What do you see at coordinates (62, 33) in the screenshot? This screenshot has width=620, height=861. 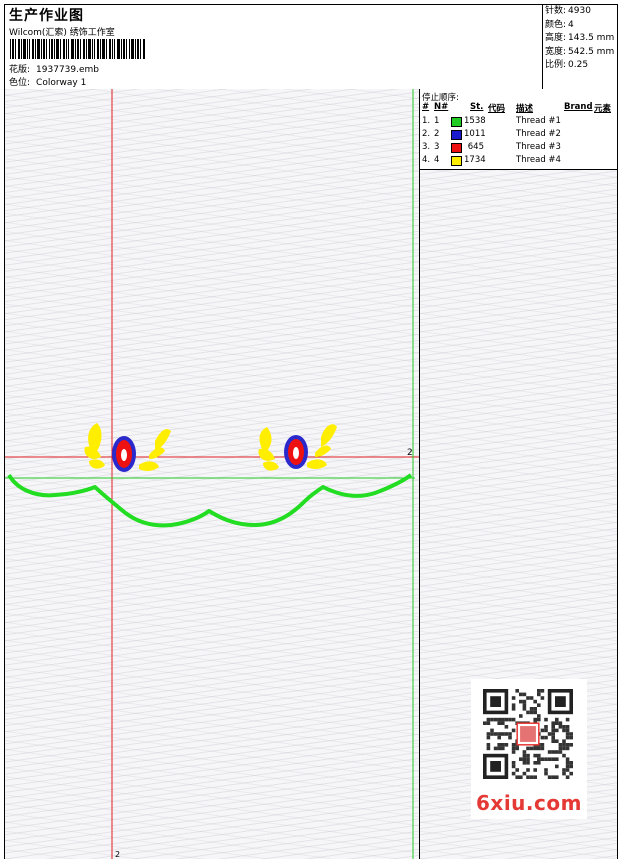 I see `studio-name: Wilcom(汇索) 绣饰工作室` at bounding box center [62, 33].